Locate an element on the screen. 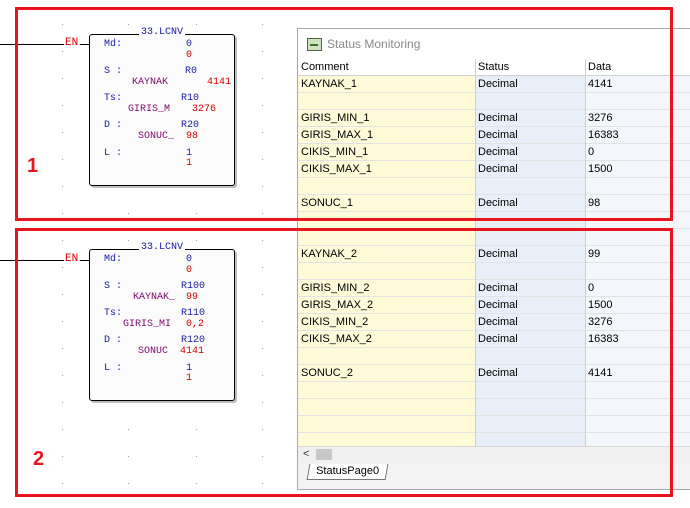 This screenshot has height=508, width=690. annotation-number-2: 2 is located at coordinates (39, 459).